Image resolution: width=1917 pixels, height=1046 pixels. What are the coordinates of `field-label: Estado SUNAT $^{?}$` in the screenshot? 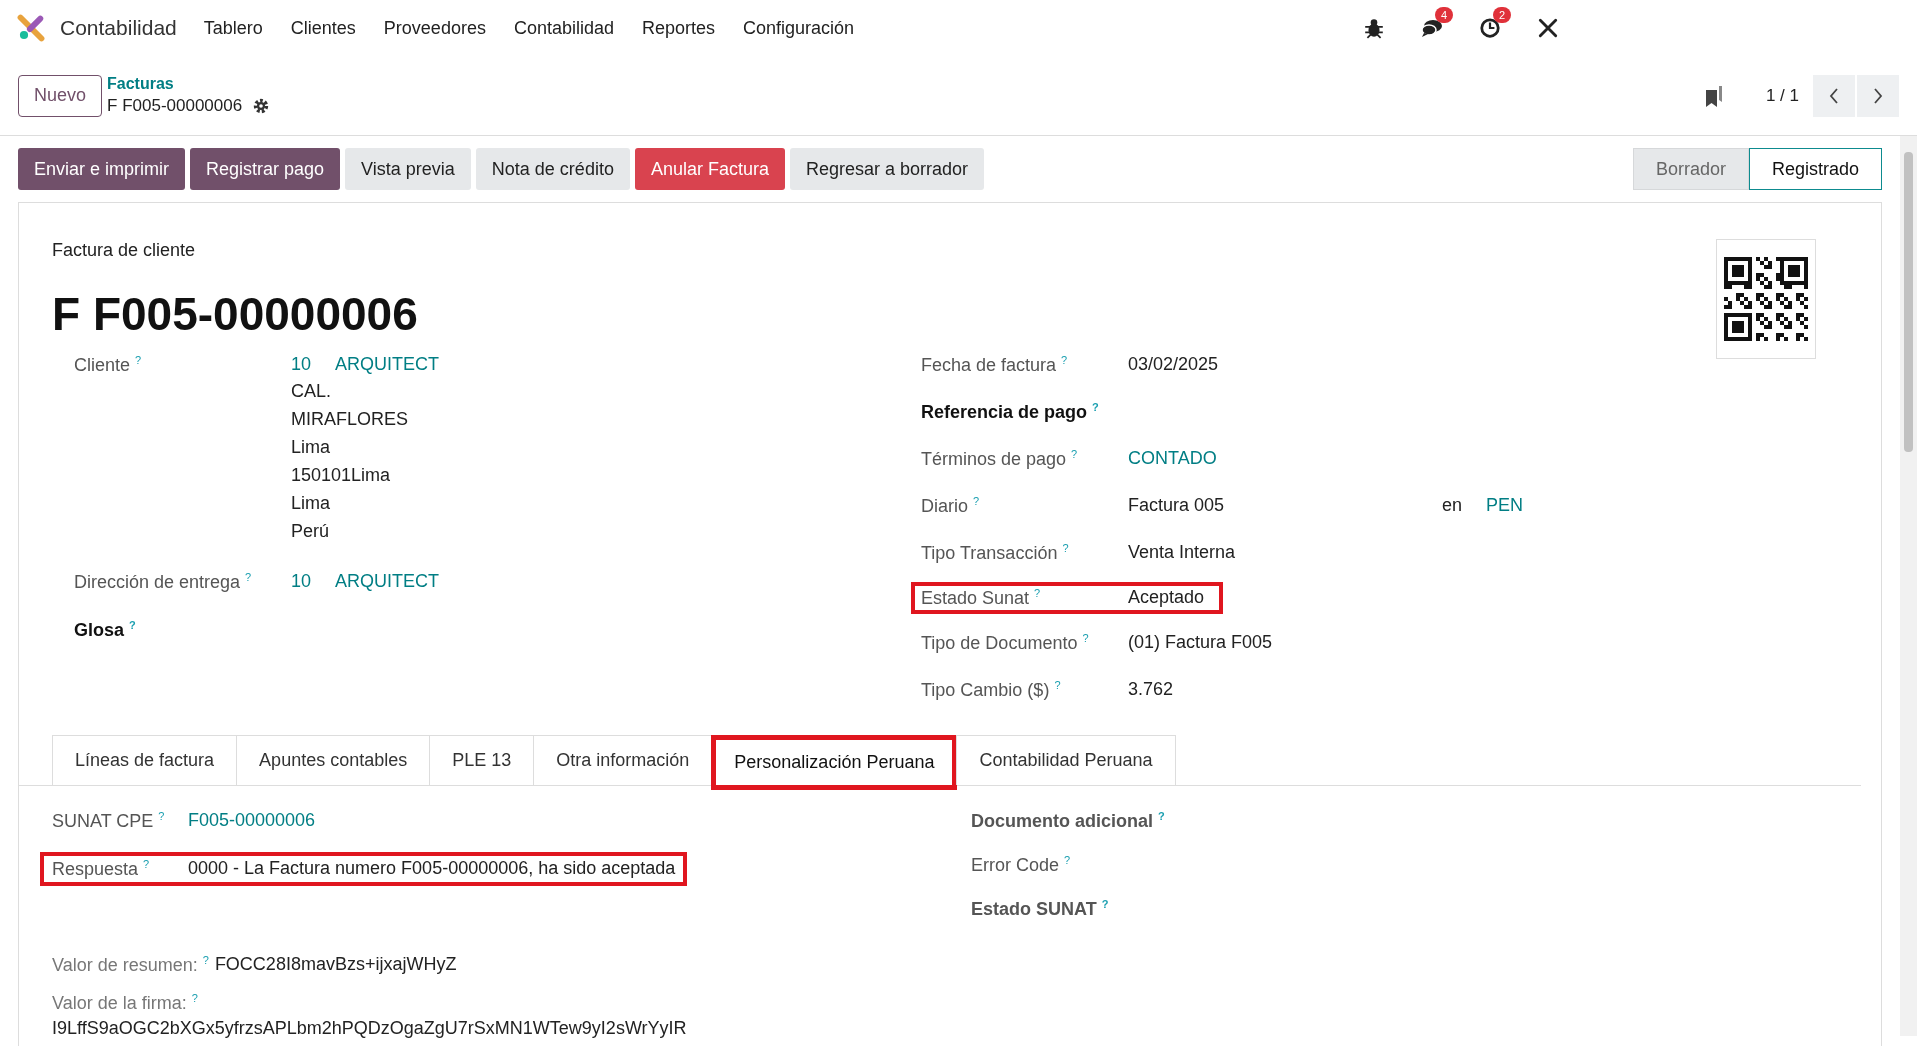 It's located at (1040, 909).